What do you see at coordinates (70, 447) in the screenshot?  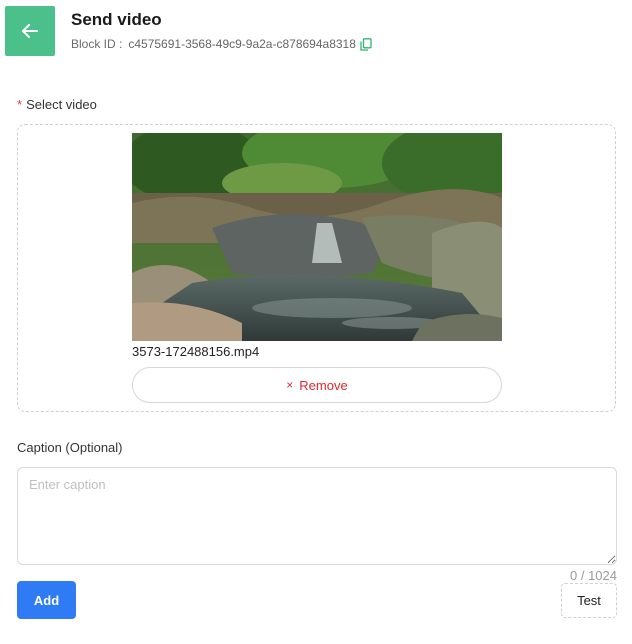 I see `caption-label: Caption (Optional)` at bounding box center [70, 447].